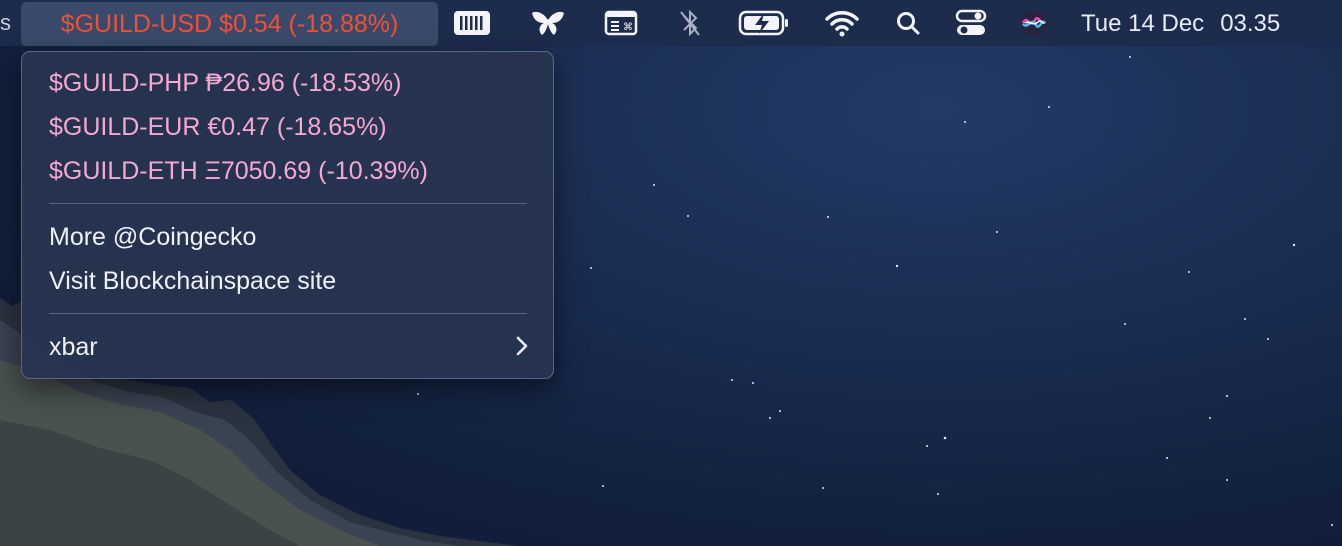  Describe the element at coordinates (1143, 23) in the screenshot. I see `clock-date: Tue 14 Dec` at that location.